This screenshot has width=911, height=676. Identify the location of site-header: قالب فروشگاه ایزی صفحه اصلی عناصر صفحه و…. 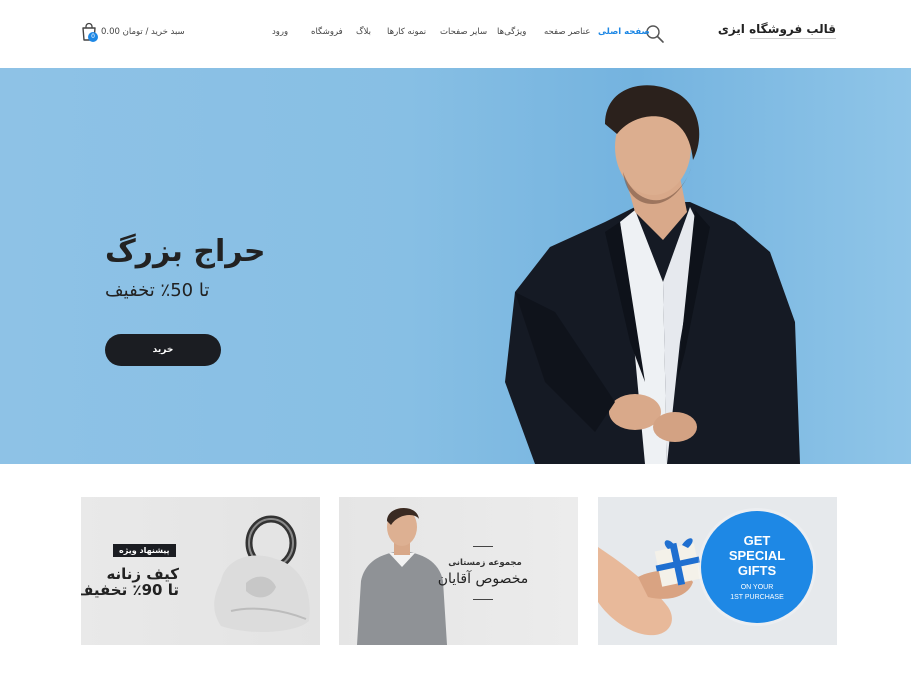
(455, 34).